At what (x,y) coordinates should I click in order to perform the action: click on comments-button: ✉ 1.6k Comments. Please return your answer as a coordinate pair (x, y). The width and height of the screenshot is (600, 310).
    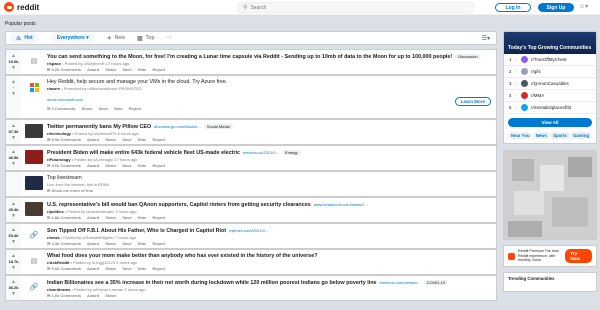
    Looking at the image, I should click on (64, 296).